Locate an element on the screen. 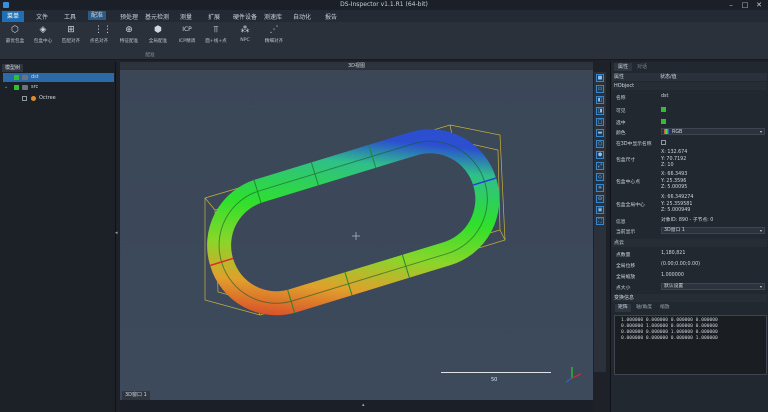  show-name-checkbox is located at coordinates (663, 142).